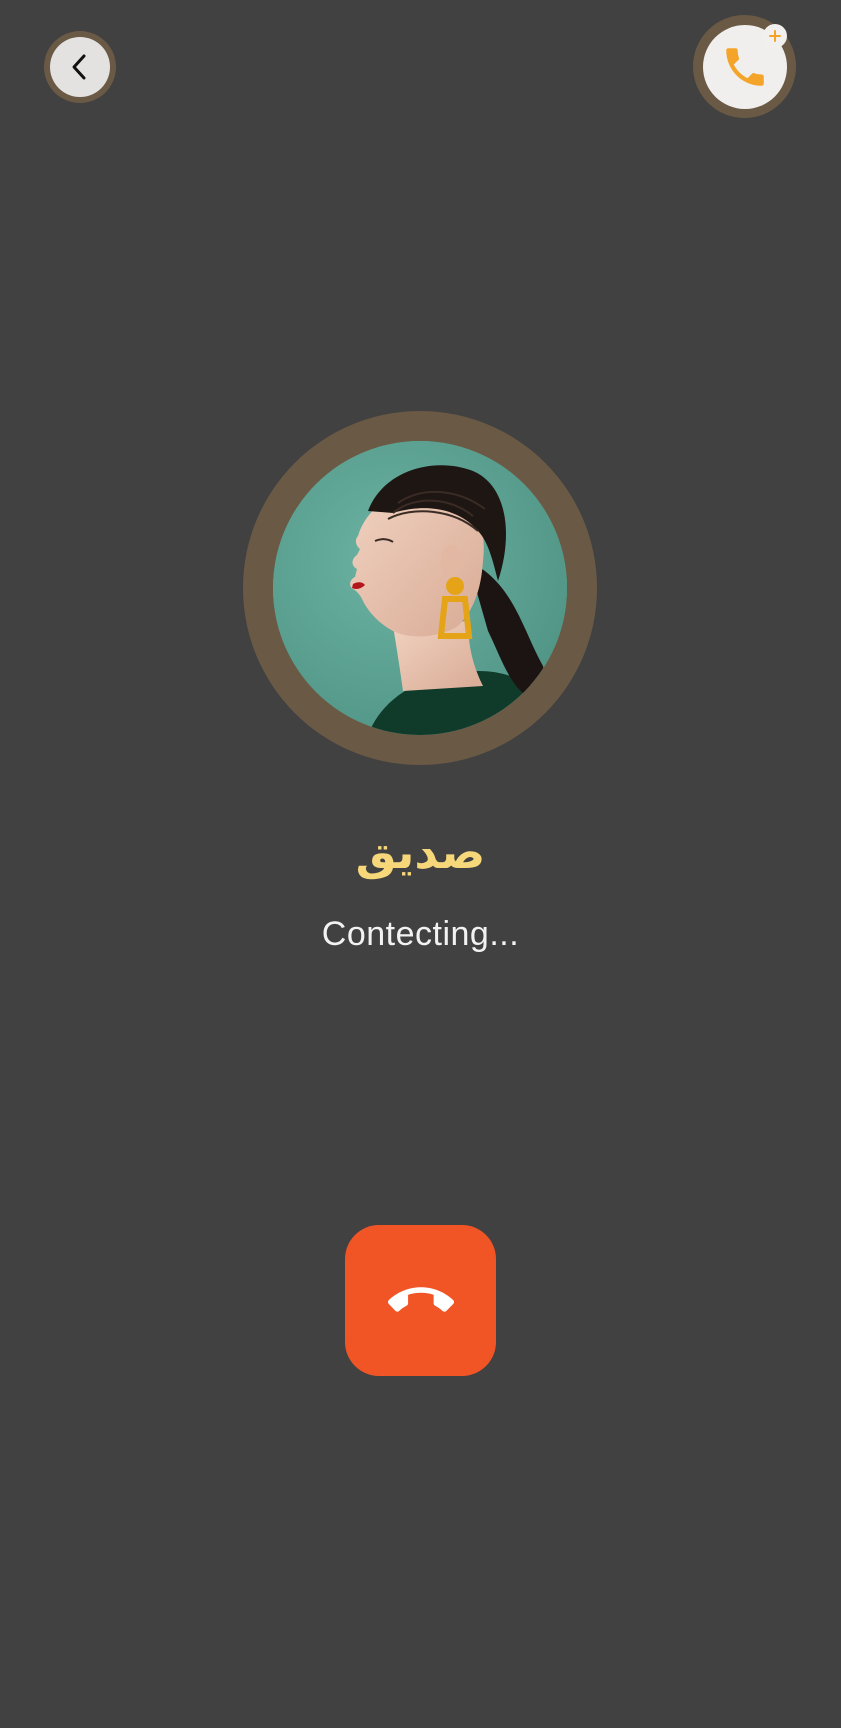 The height and width of the screenshot is (1728, 841). Describe the element at coordinates (420, 852) in the screenshot. I see `contact-name: صديق` at that location.